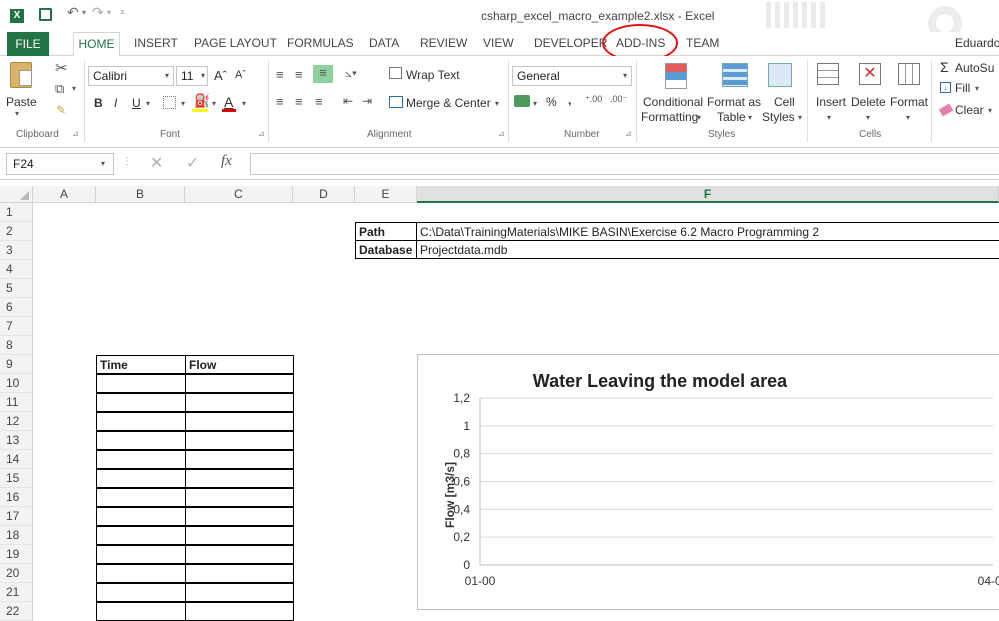 The width and height of the screenshot is (999, 621). I want to click on time-header-cell: Time, so click(141, 364).